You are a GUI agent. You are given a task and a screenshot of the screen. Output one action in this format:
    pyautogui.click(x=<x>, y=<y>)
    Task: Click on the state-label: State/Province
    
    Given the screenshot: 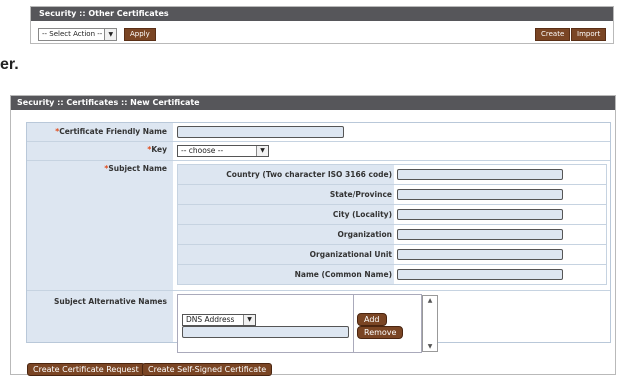 What is the action you would take?
    pyautogui.click(x=360, y=194)
    